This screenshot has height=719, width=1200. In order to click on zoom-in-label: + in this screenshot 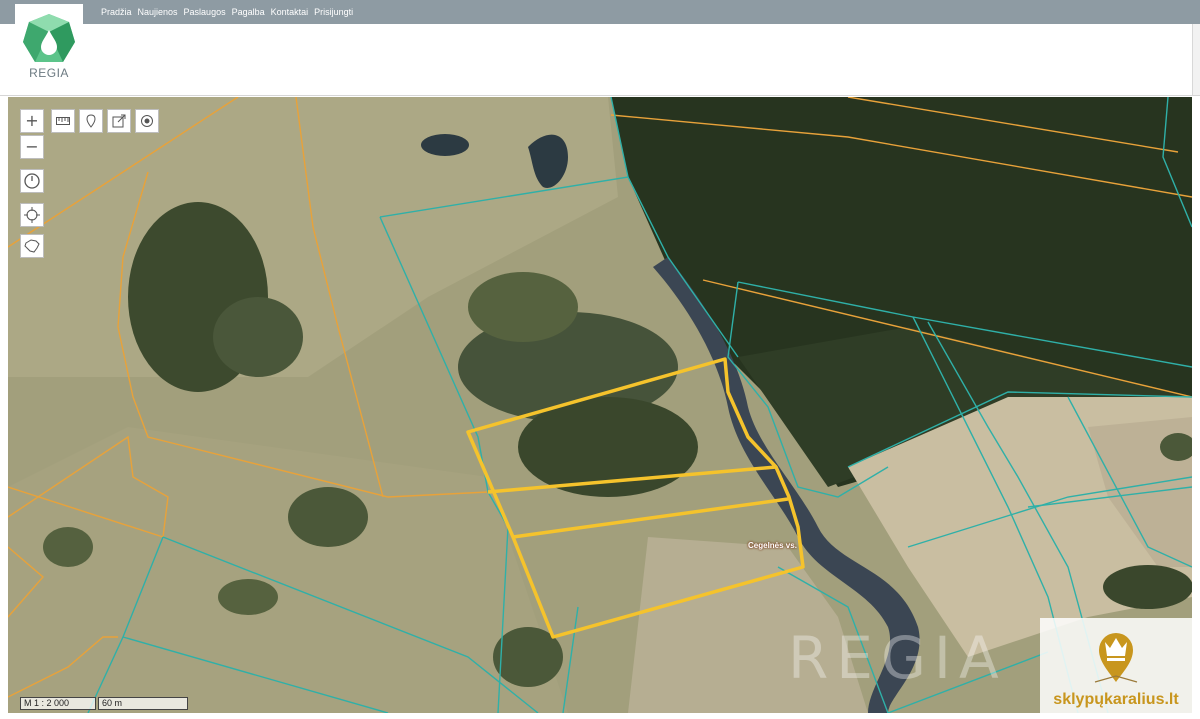, I will do `click(32, 120)`.